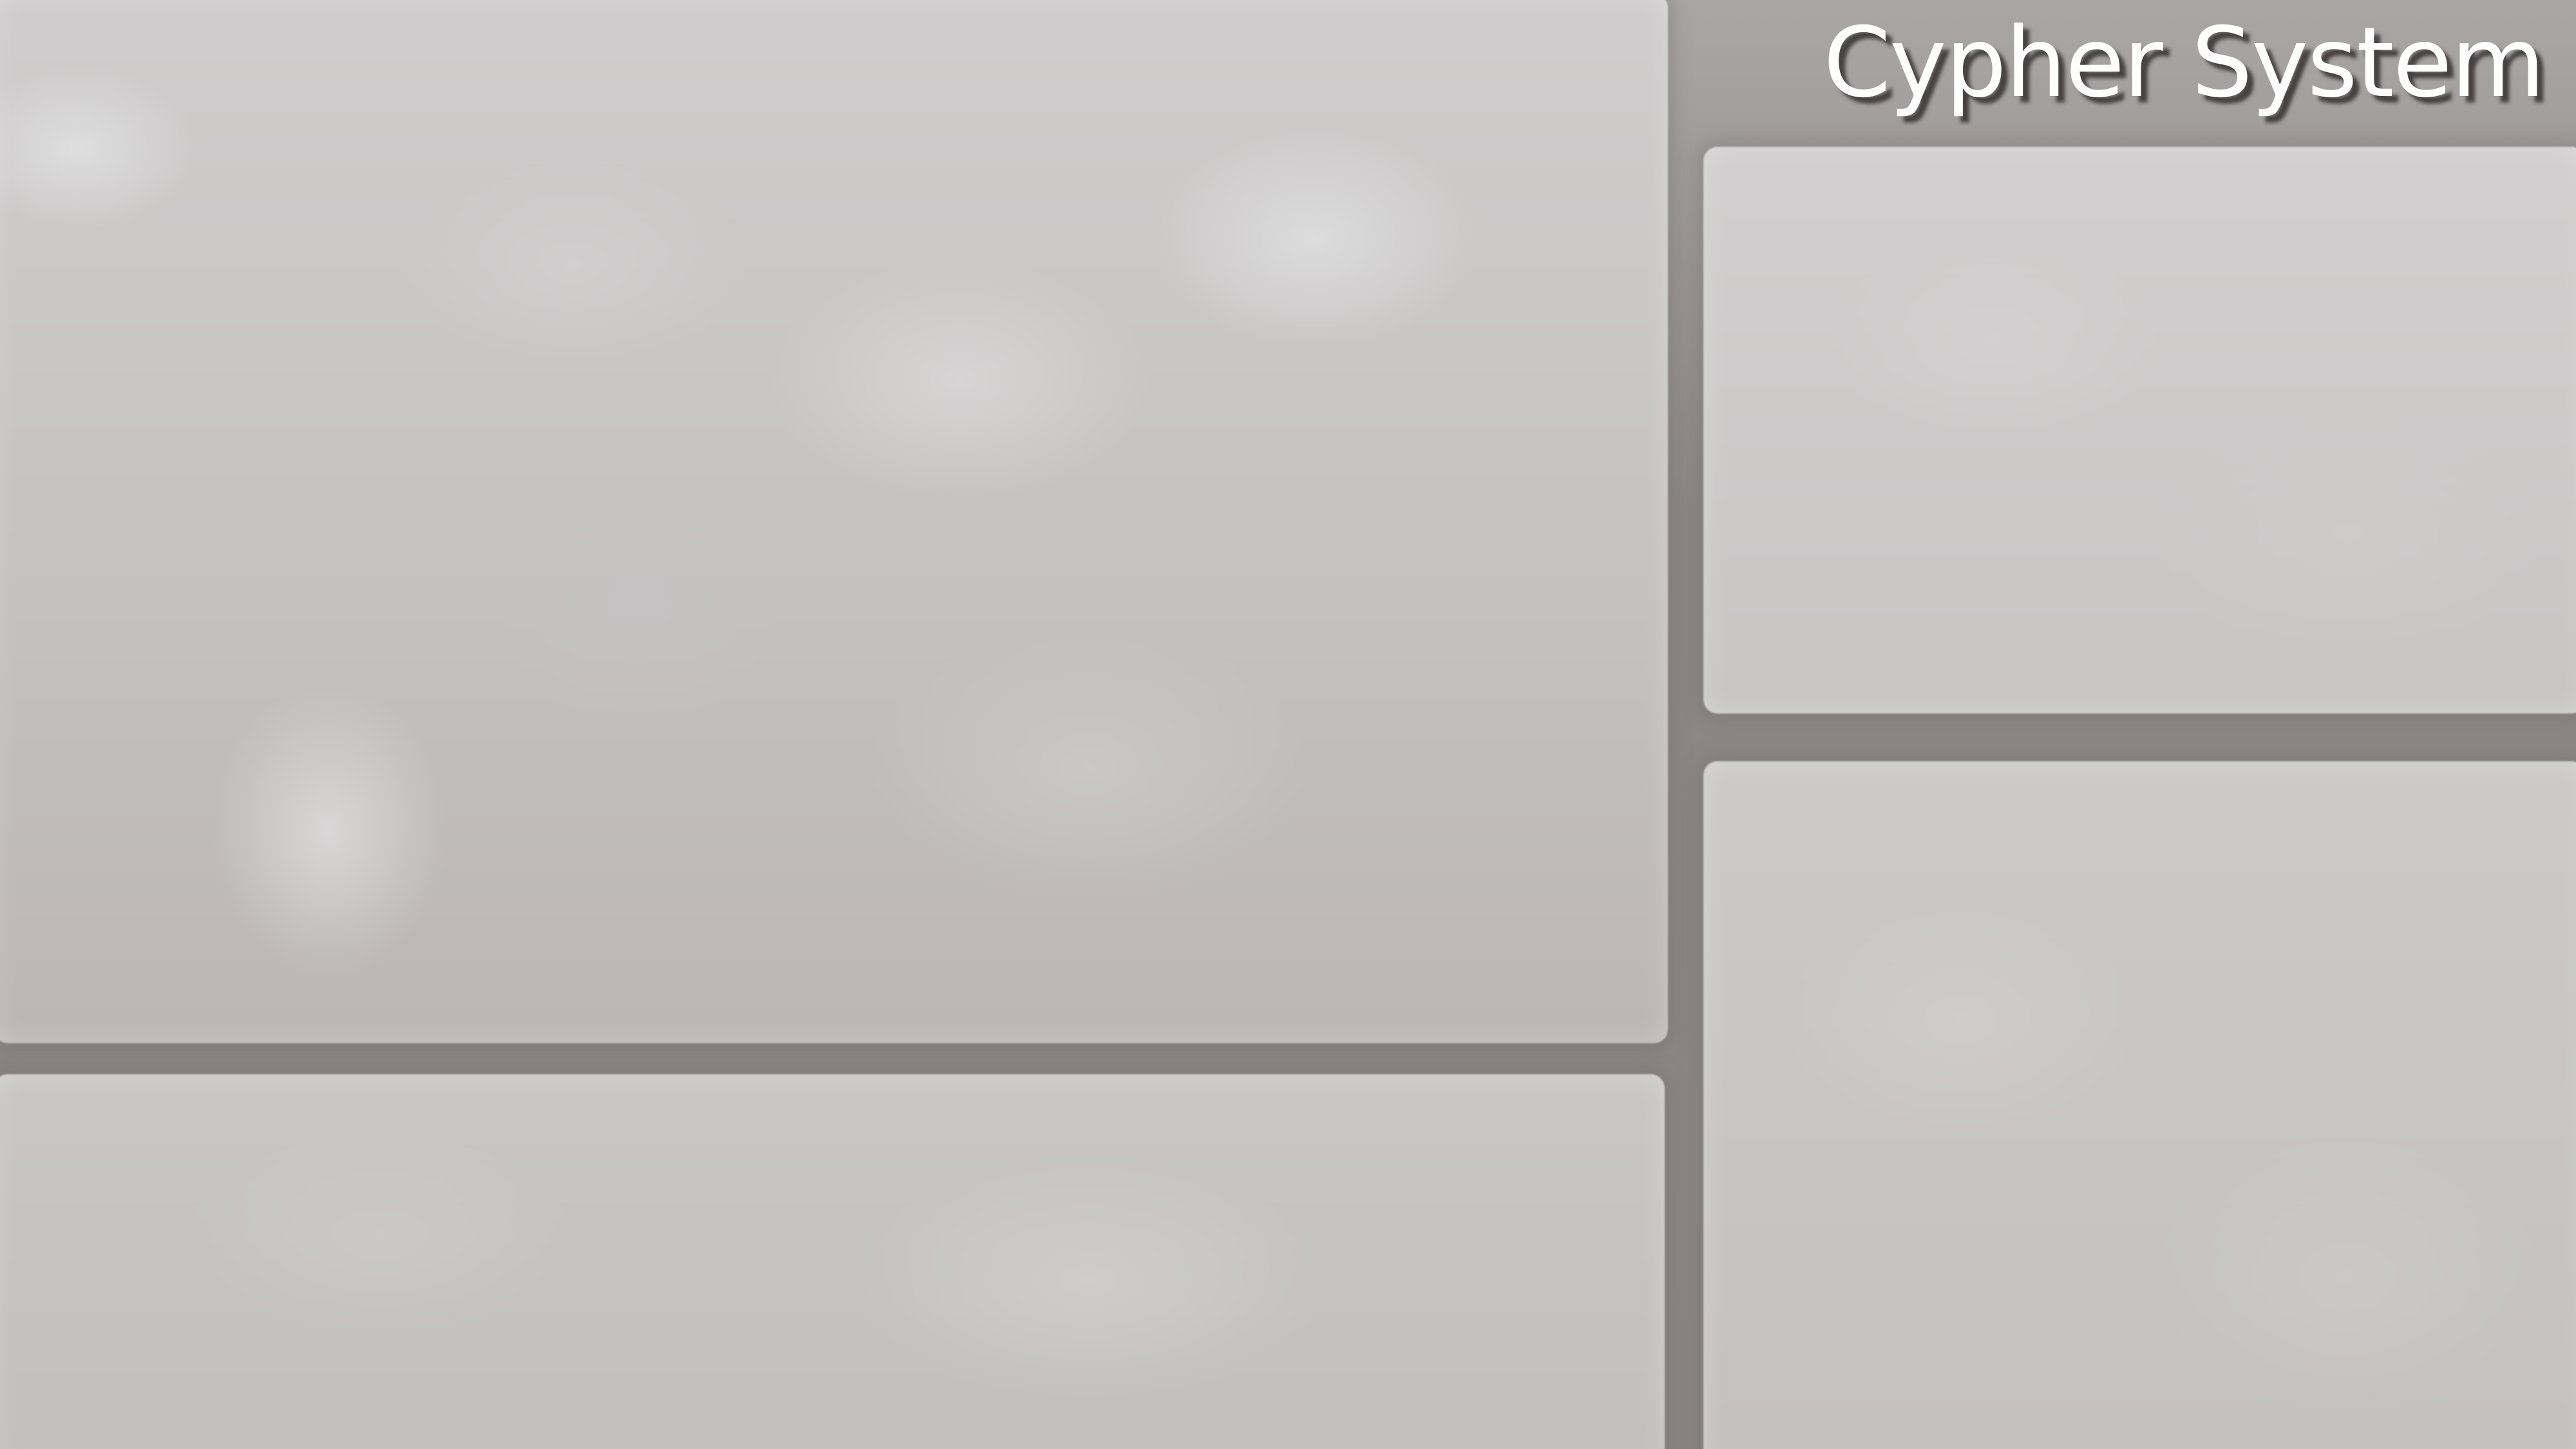 This screenshot has height=1449, width=2576. Describe the element at coordinates (2139, 431) in the screenshot. I see `top-right-panel` at that location.